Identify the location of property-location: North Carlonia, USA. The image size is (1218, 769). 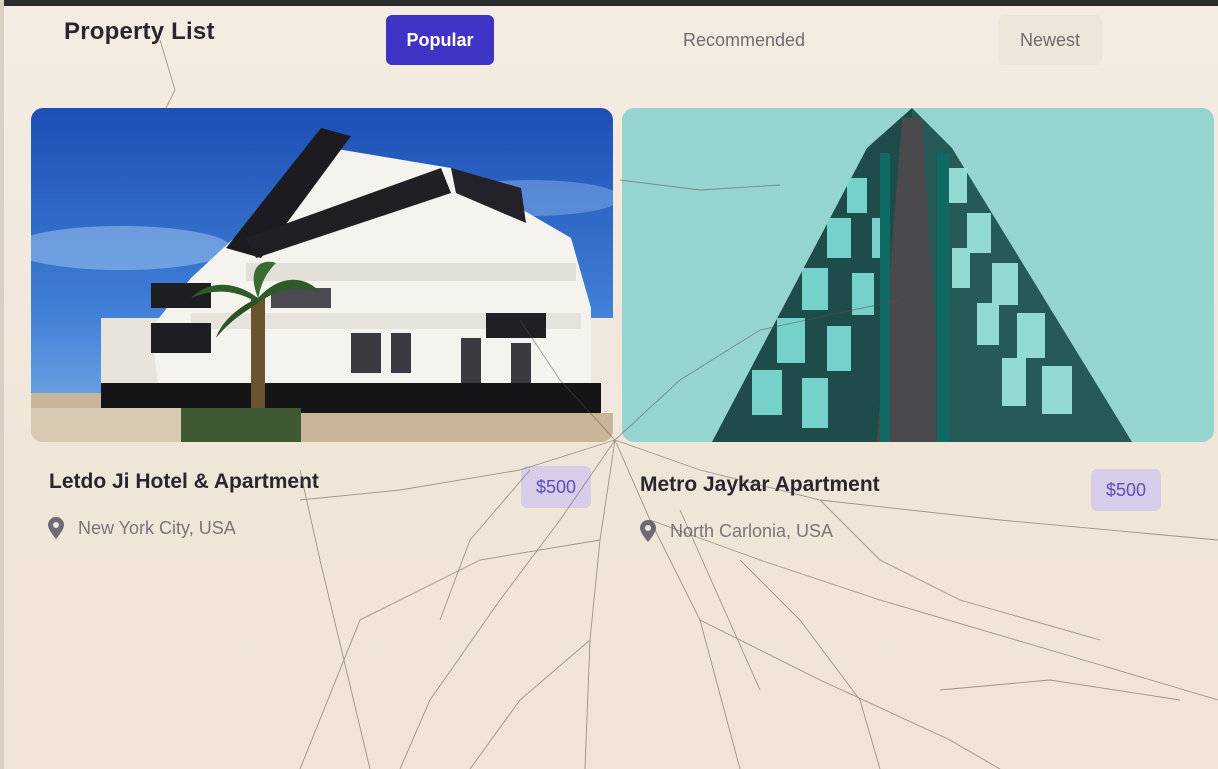
(736, 531).